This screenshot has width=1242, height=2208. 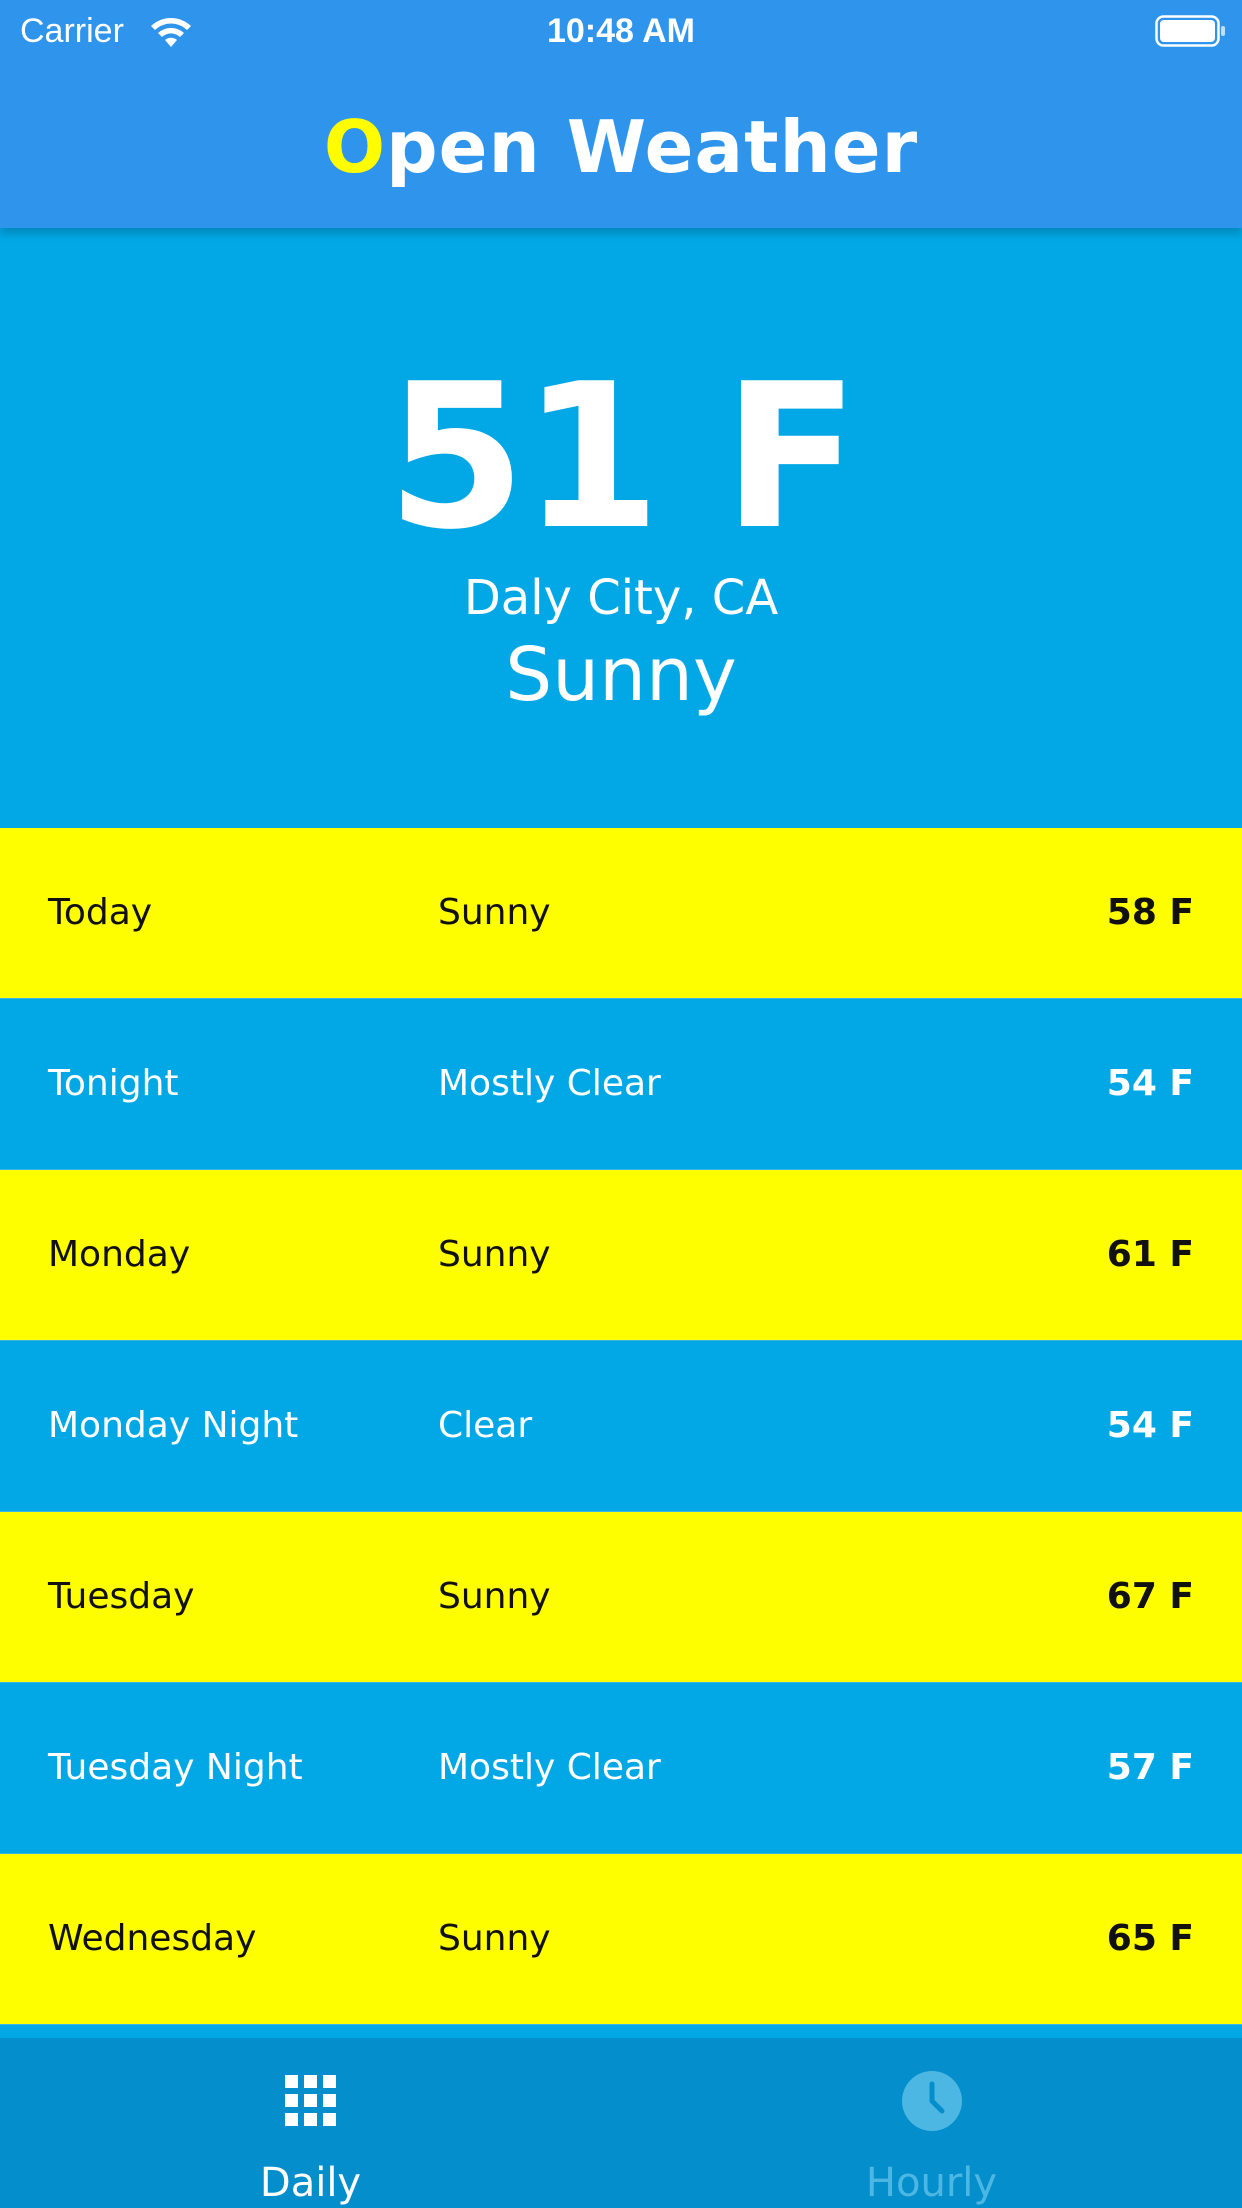 I want to click on forecast-day: Wednesday, so click(x=152, y=1938).